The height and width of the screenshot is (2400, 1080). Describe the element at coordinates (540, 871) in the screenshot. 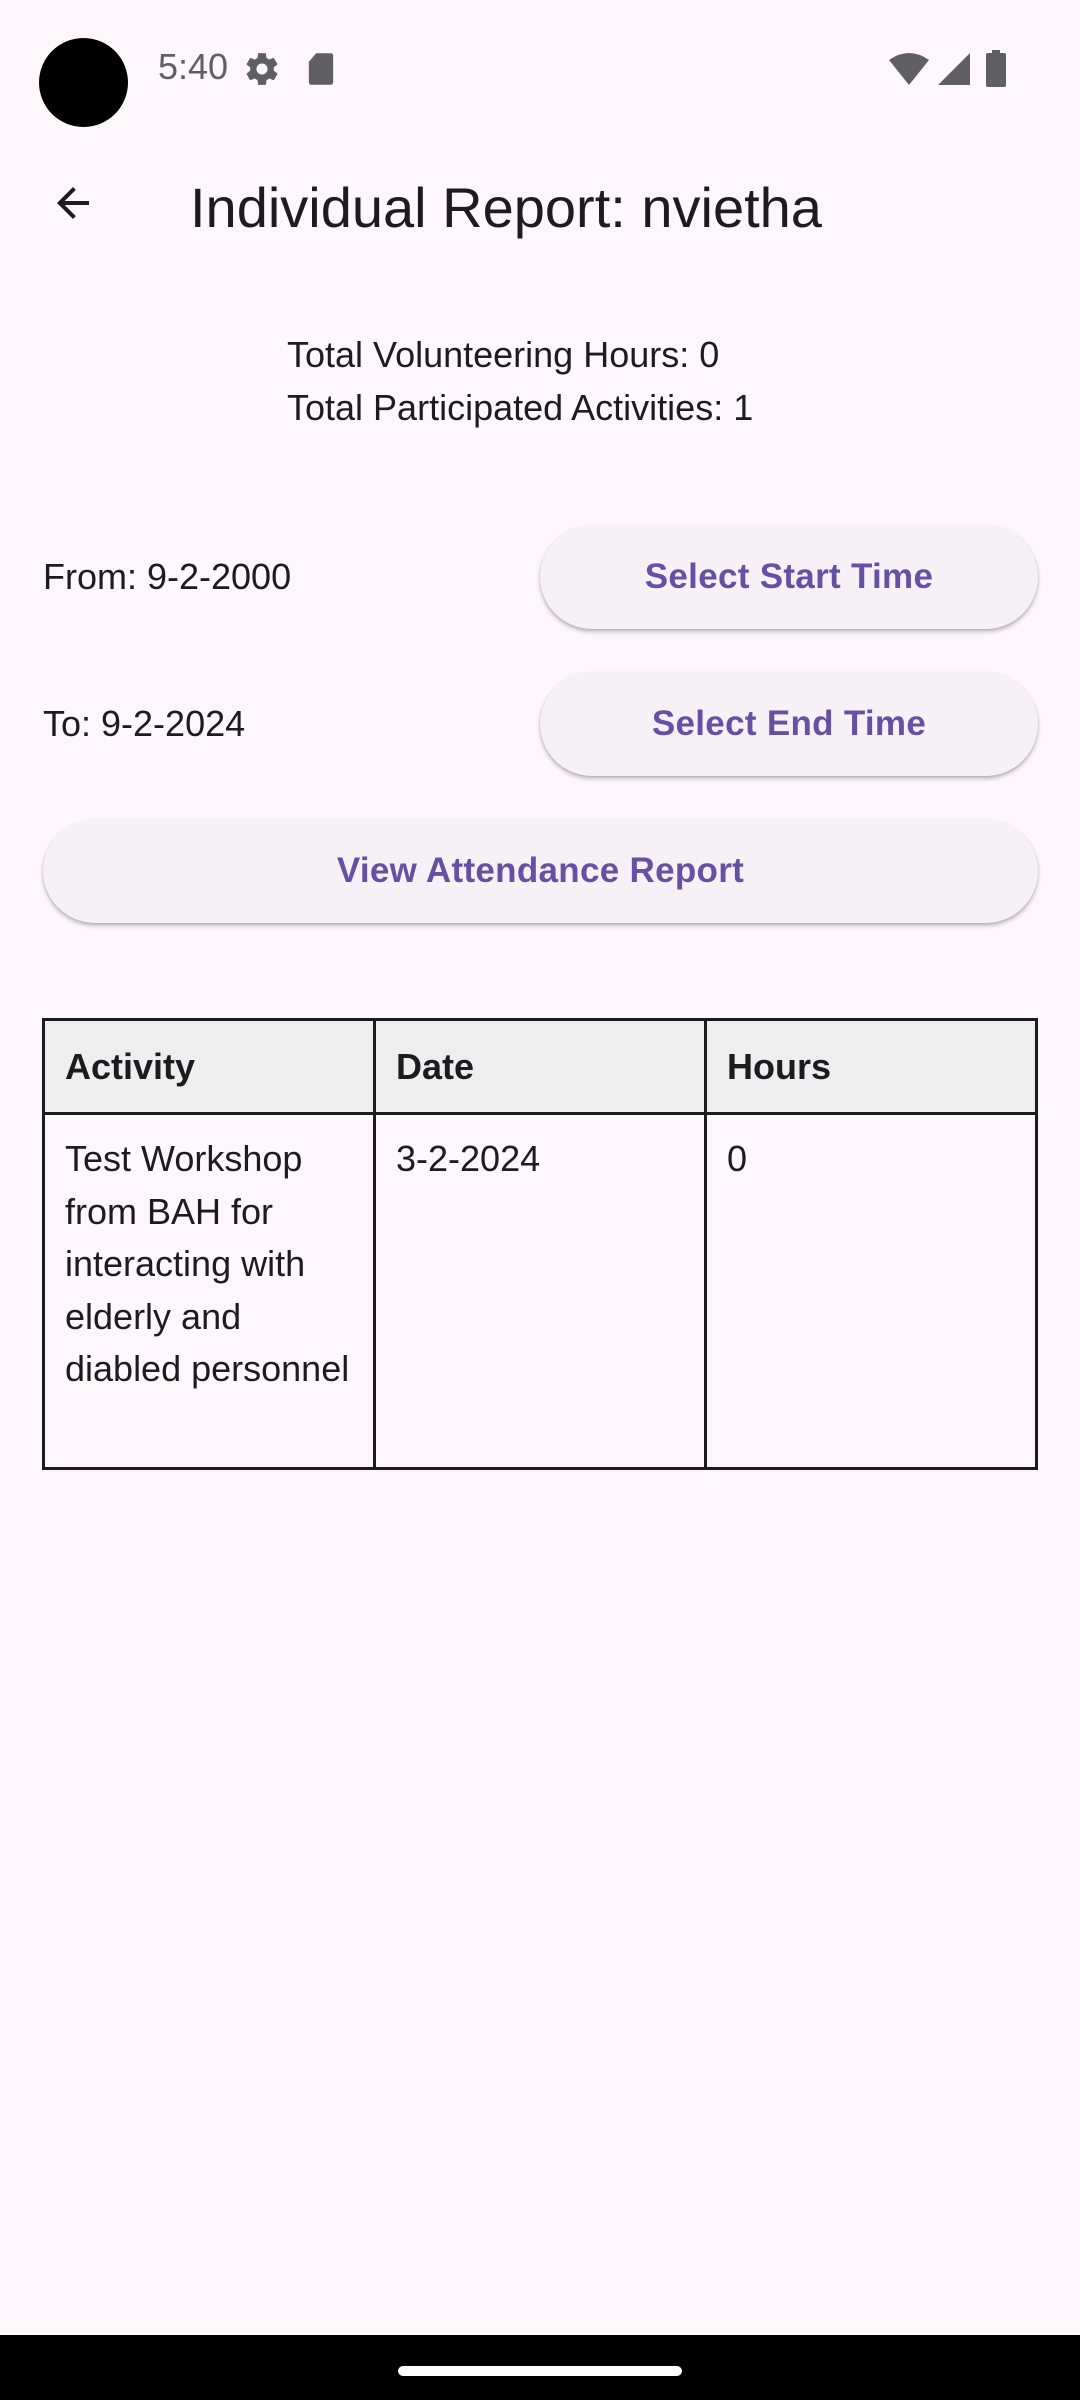

I see `view-attendance-report-button: View Attendance Report` at that location.